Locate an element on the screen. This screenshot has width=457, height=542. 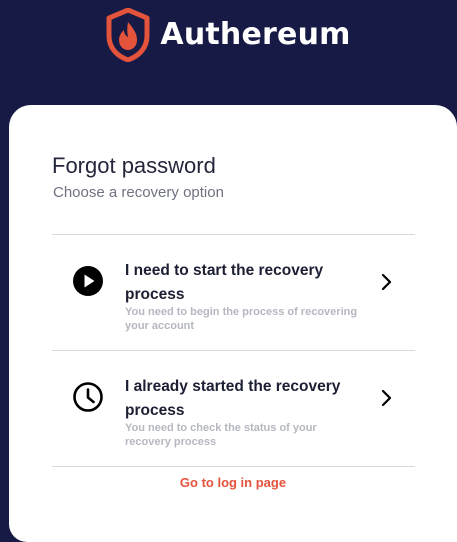
brand: Authereum is located at coordinates (228, 35).